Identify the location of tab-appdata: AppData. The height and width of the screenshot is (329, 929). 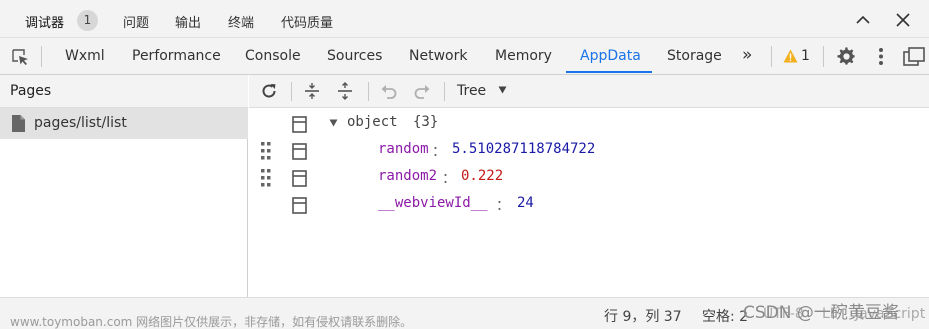
(610, 56).